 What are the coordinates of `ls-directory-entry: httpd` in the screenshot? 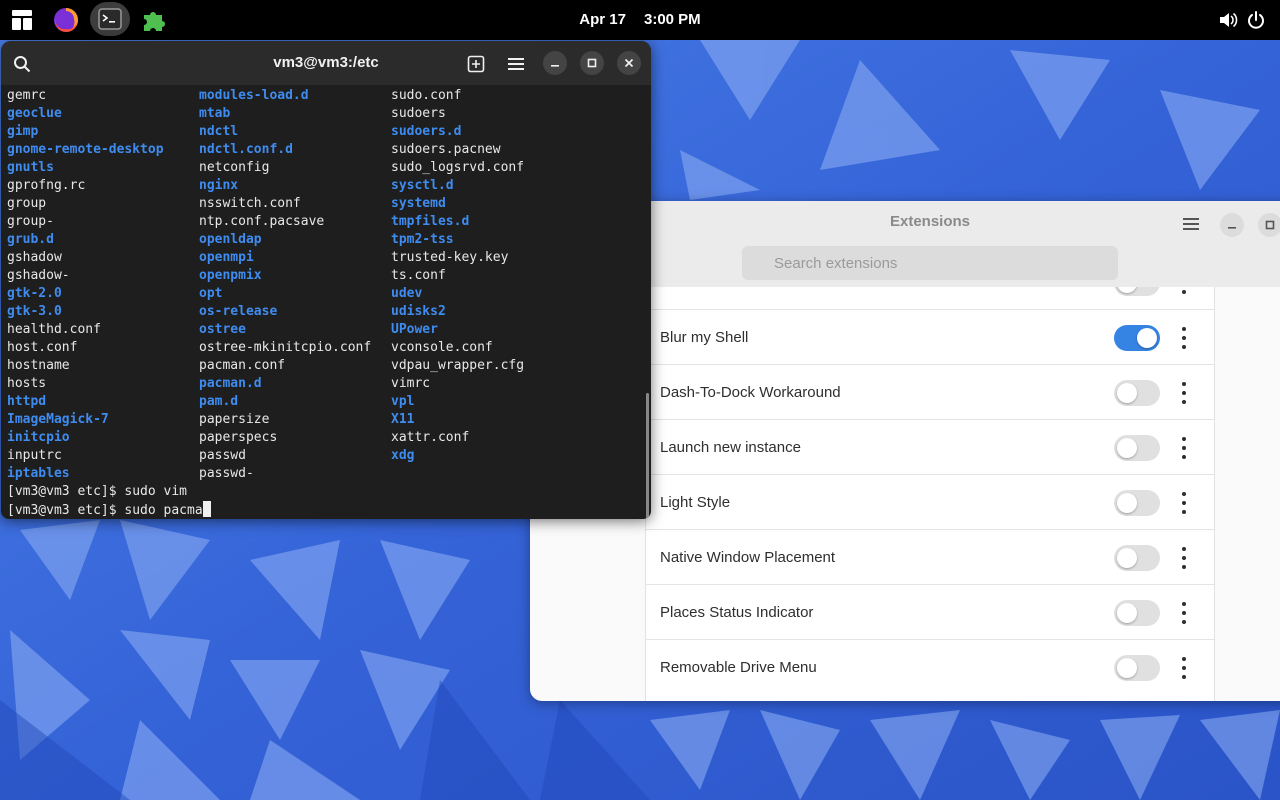 It's located at (27, 401).